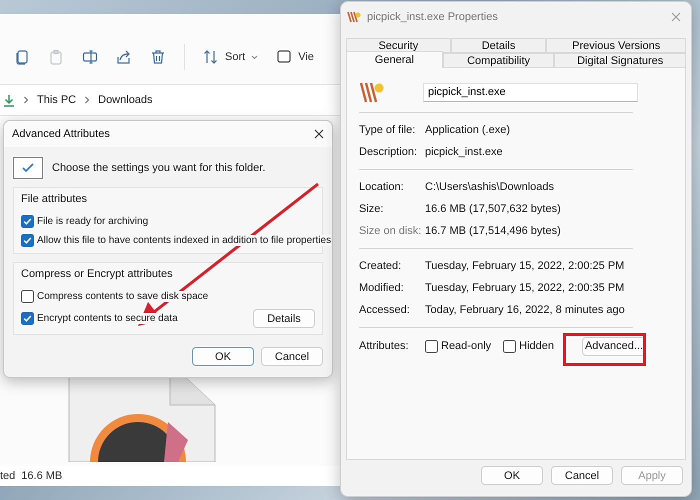  Describe the element at coordinates (22, 57) in the screenshot. I see `copy-icon` at that location.